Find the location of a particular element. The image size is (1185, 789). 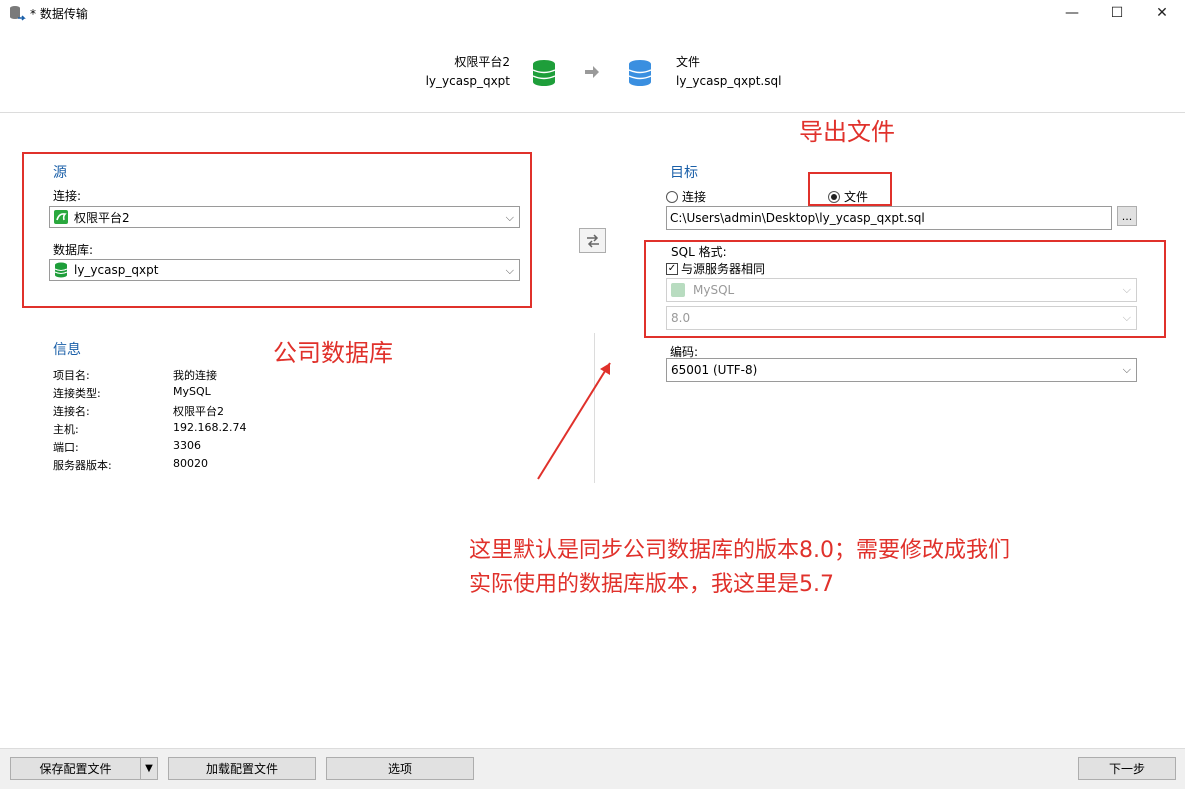

save-profile-button: 保存配置文件 is located at coordinates (75, 768).